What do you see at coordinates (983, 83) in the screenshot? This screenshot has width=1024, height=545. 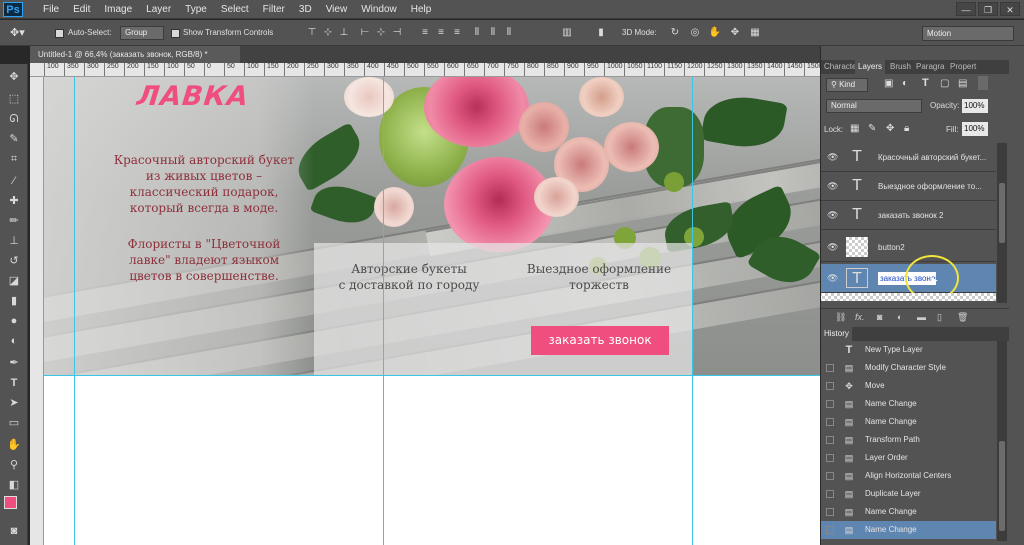 I see `filter-toggle-icon` at bounding box center [983, 83].